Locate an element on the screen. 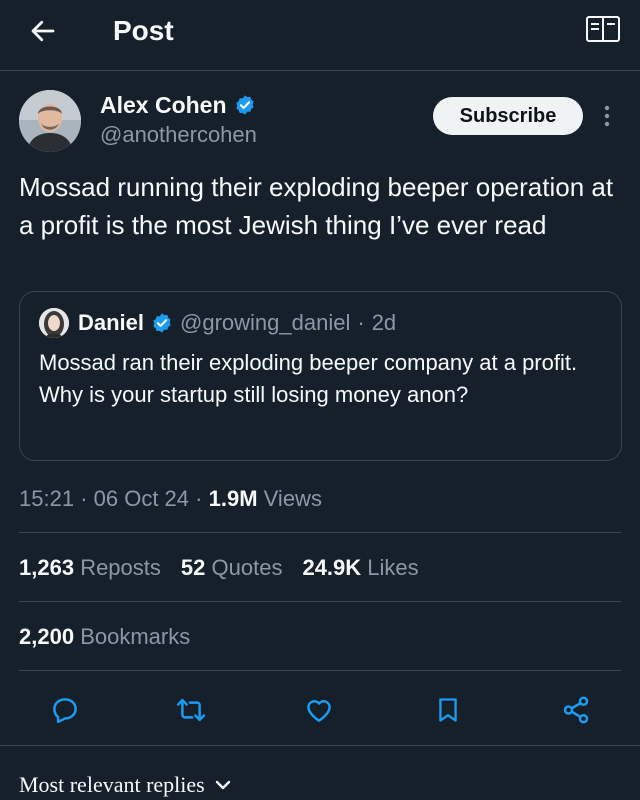 This screenshot has width=640, height=800. quotes-count: 52 is located at coordinates (193, 567).